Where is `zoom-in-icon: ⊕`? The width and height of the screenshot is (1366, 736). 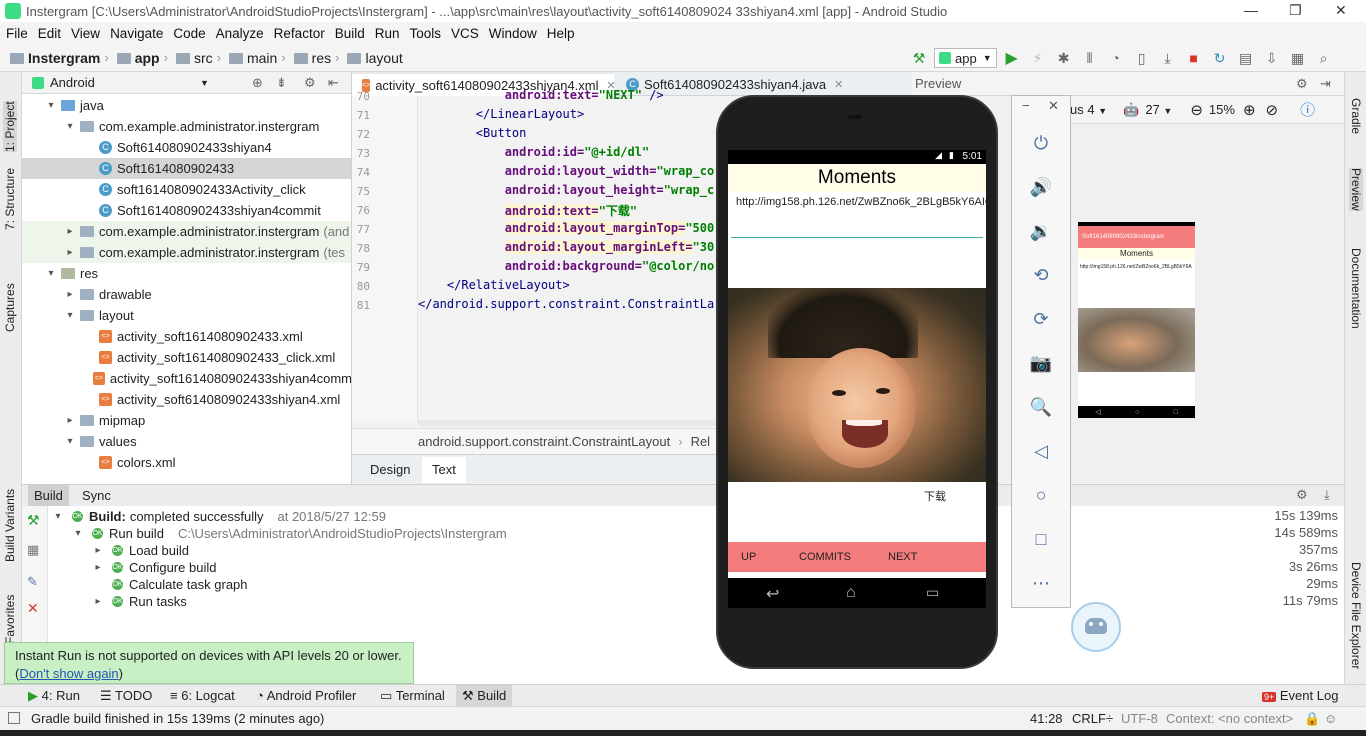 zoom-in-icon: ⊕ is located at coordinates (1249, 110).